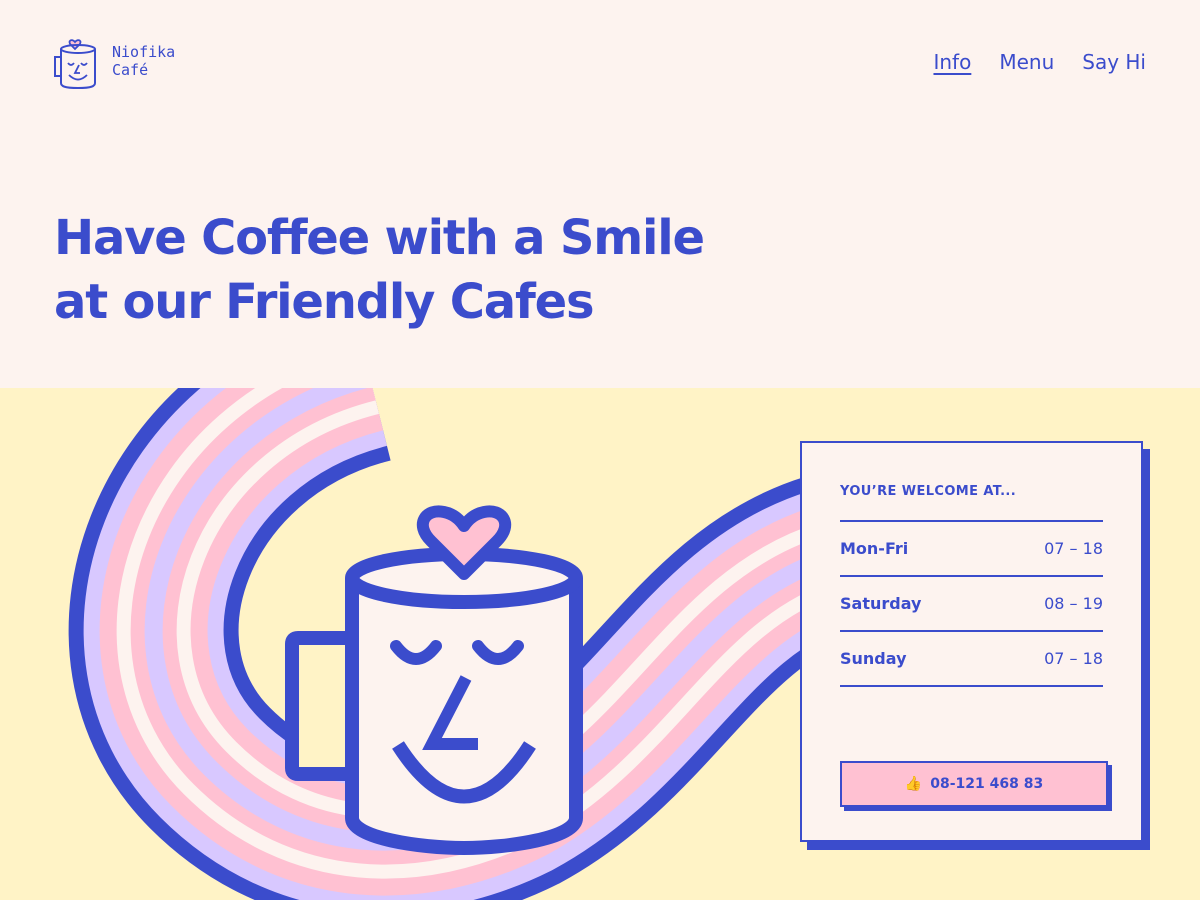  Describe the element at coordinates (874, 548) in the screenshot. I see `hours-day: Mon-Fri` at that location.